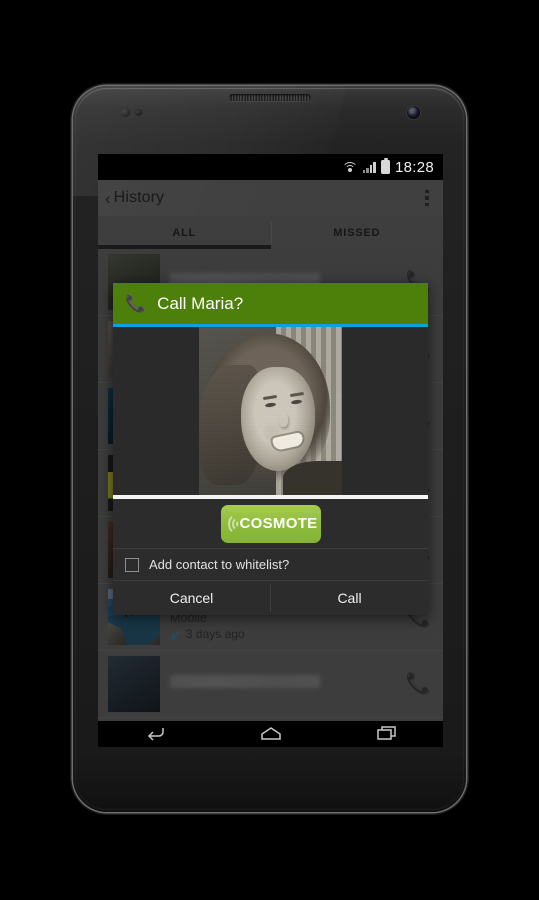 This screenshot has width=539, height=900. What do you see at coordinates (269, 97) in the screenshot?
I see `earpiece-speaker` at bounding box center [269, 97].